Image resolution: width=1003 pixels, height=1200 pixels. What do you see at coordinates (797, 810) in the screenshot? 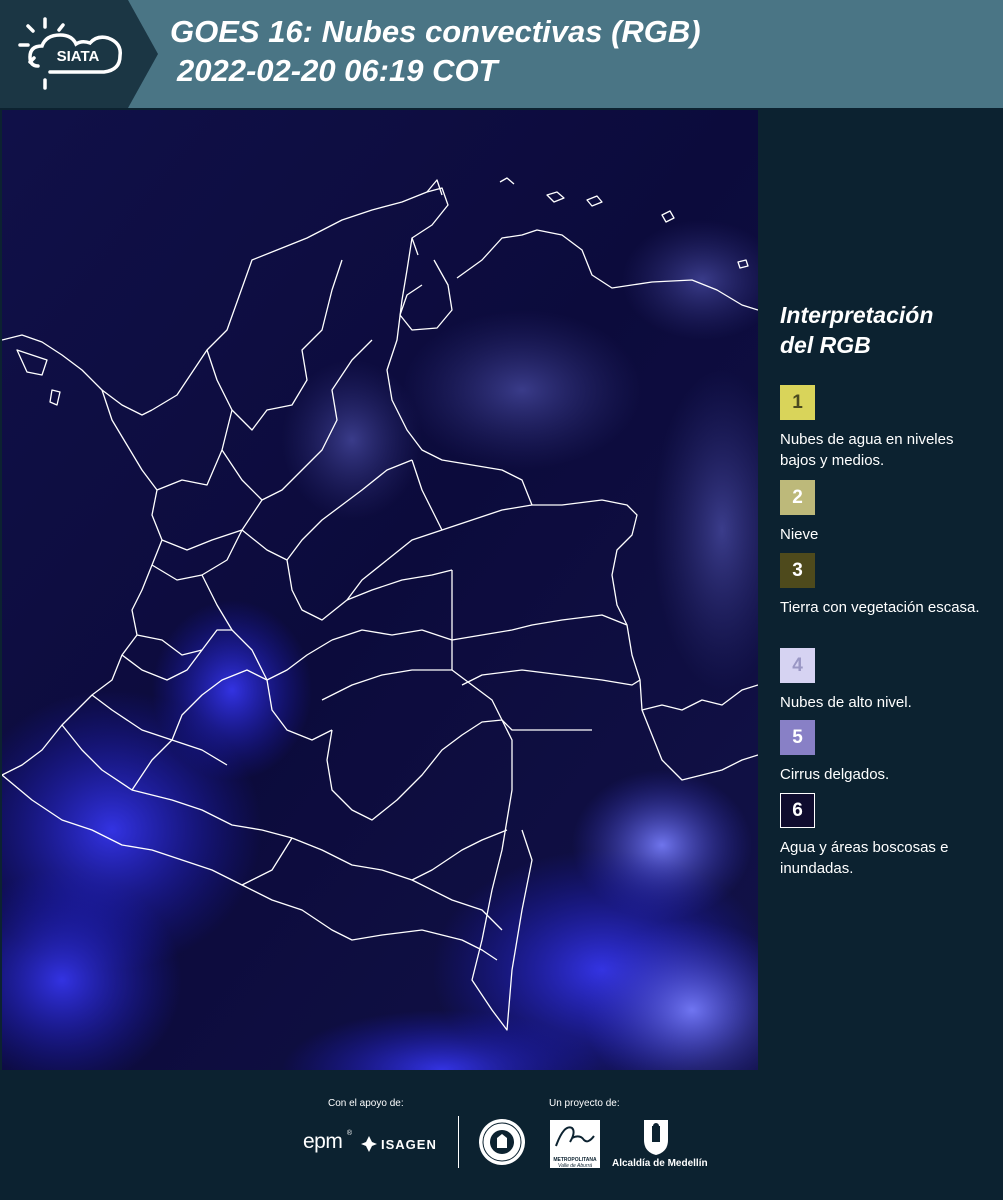
I see `legend-swatch: 6` at bounding box center [797, 810].